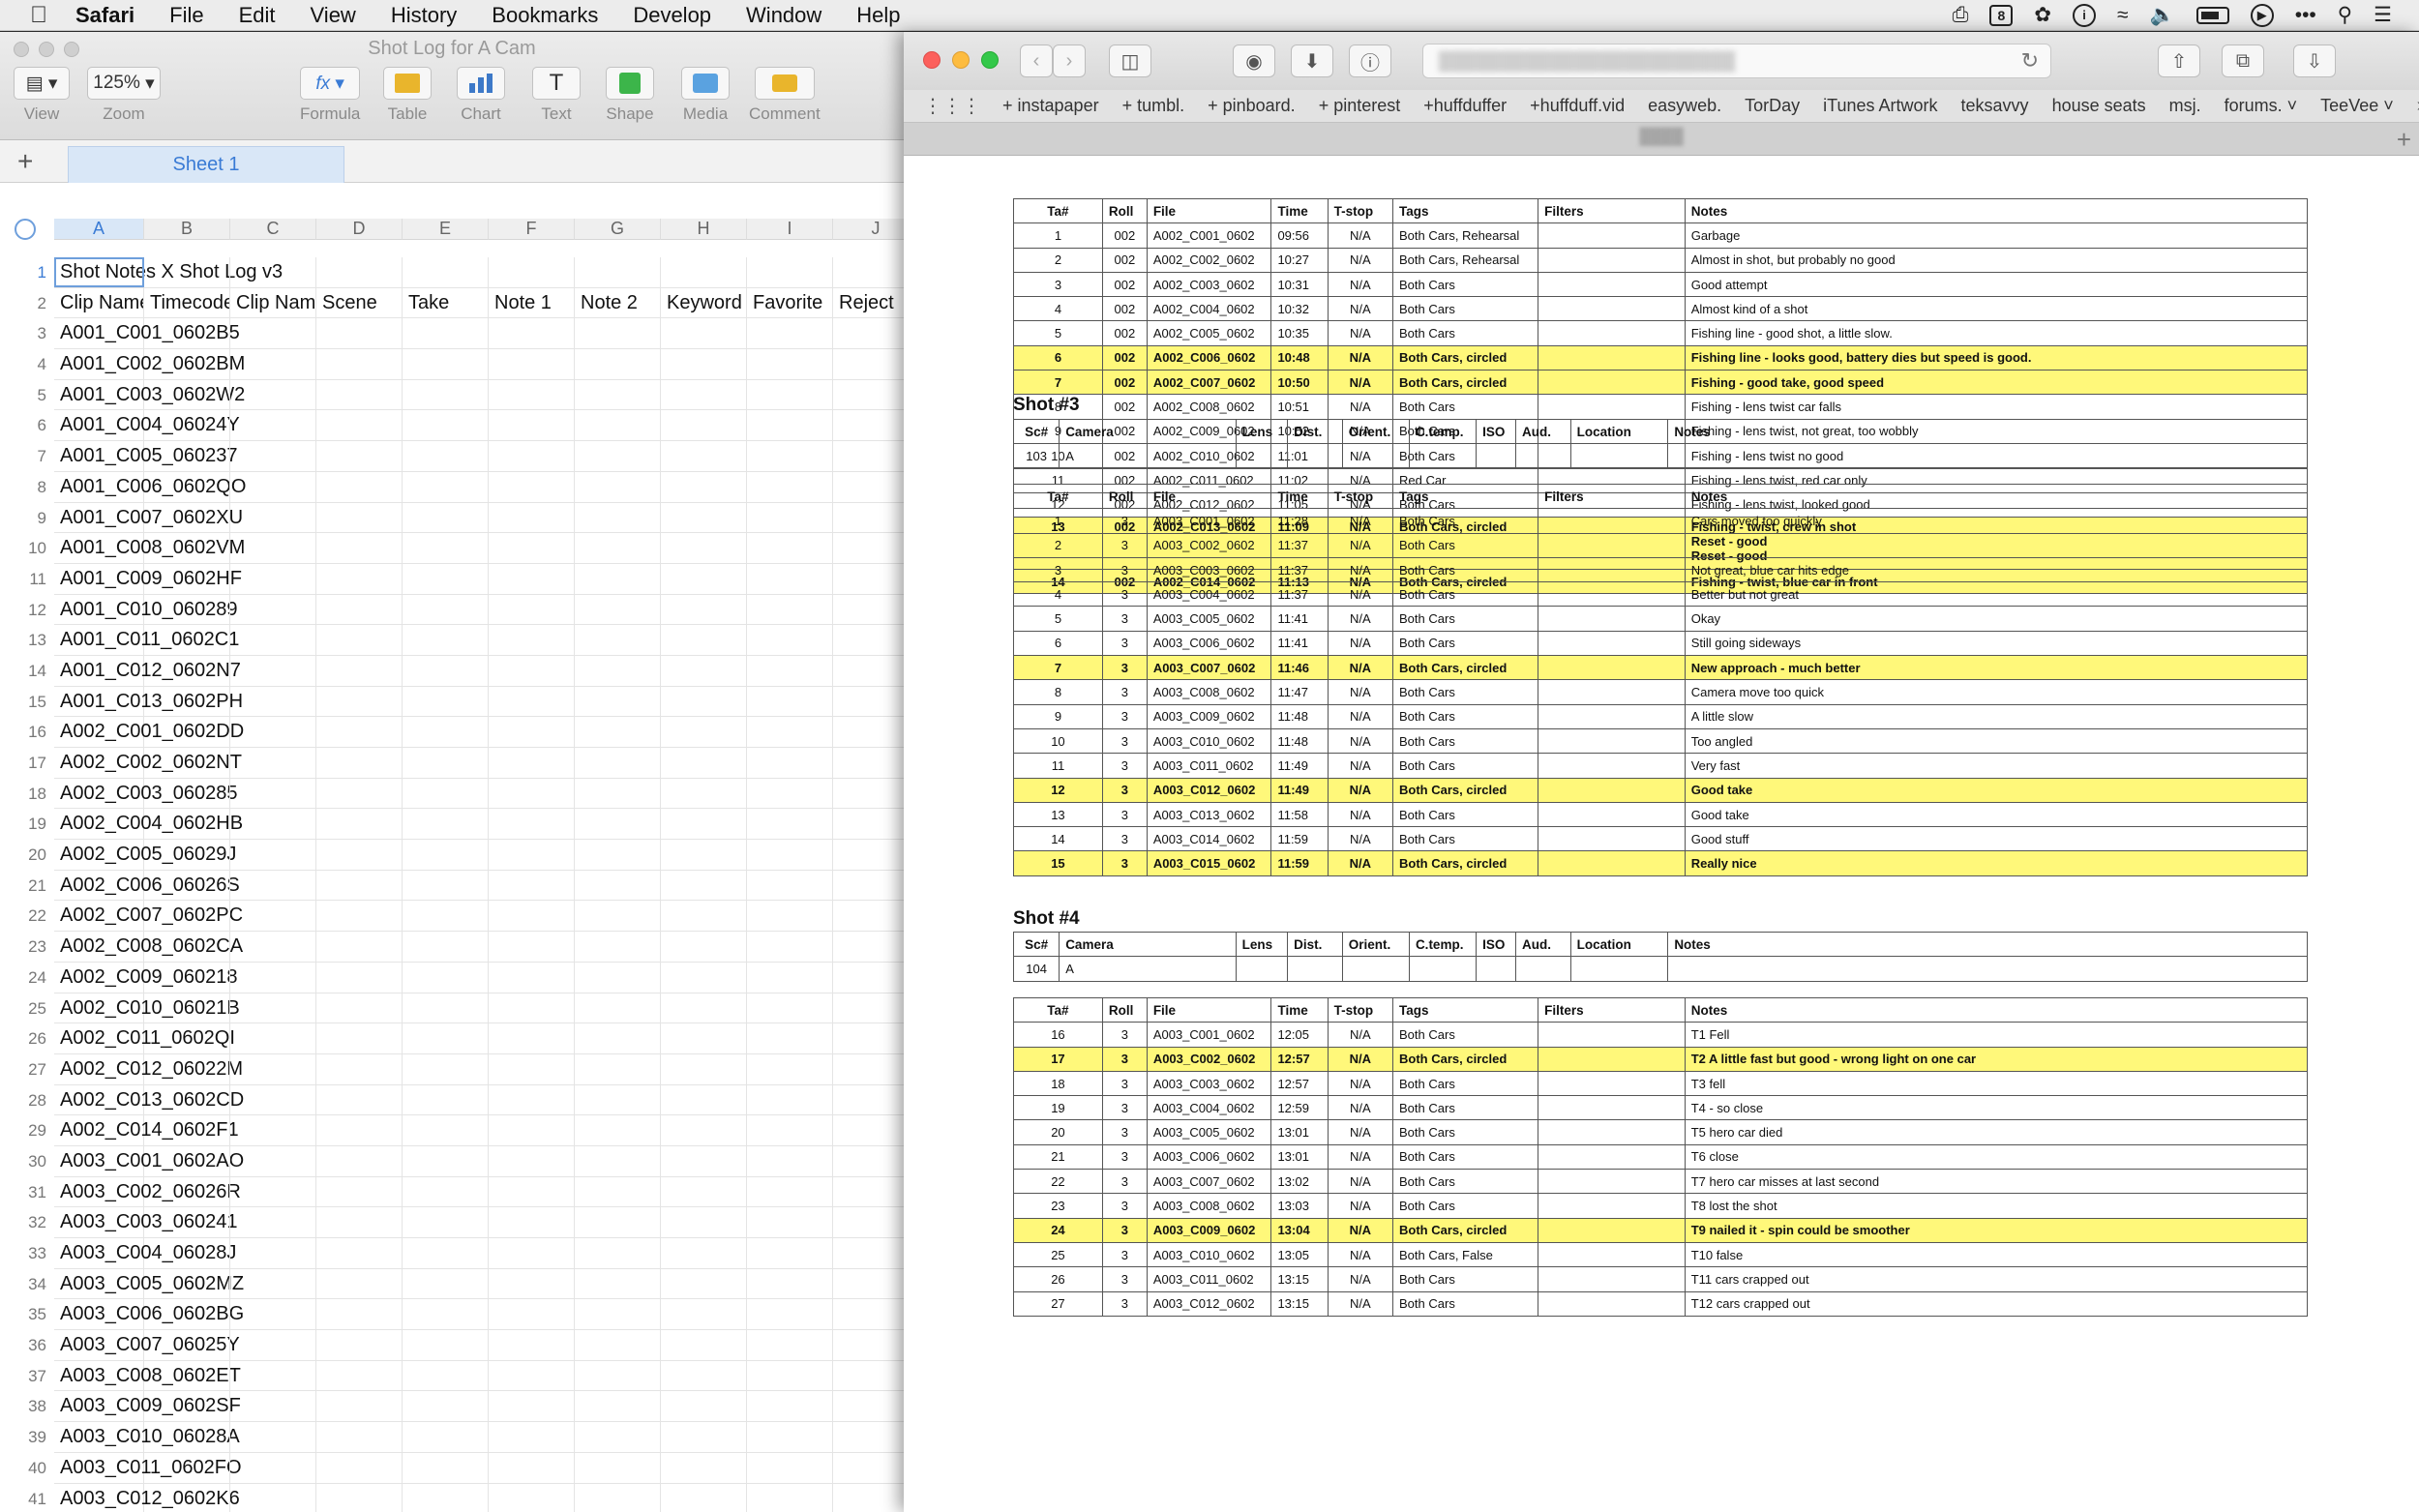 Image resolution: width=2419 pixels, height=1512 pixels. I want to click on header-cell: Note 1, so click(532, 303).